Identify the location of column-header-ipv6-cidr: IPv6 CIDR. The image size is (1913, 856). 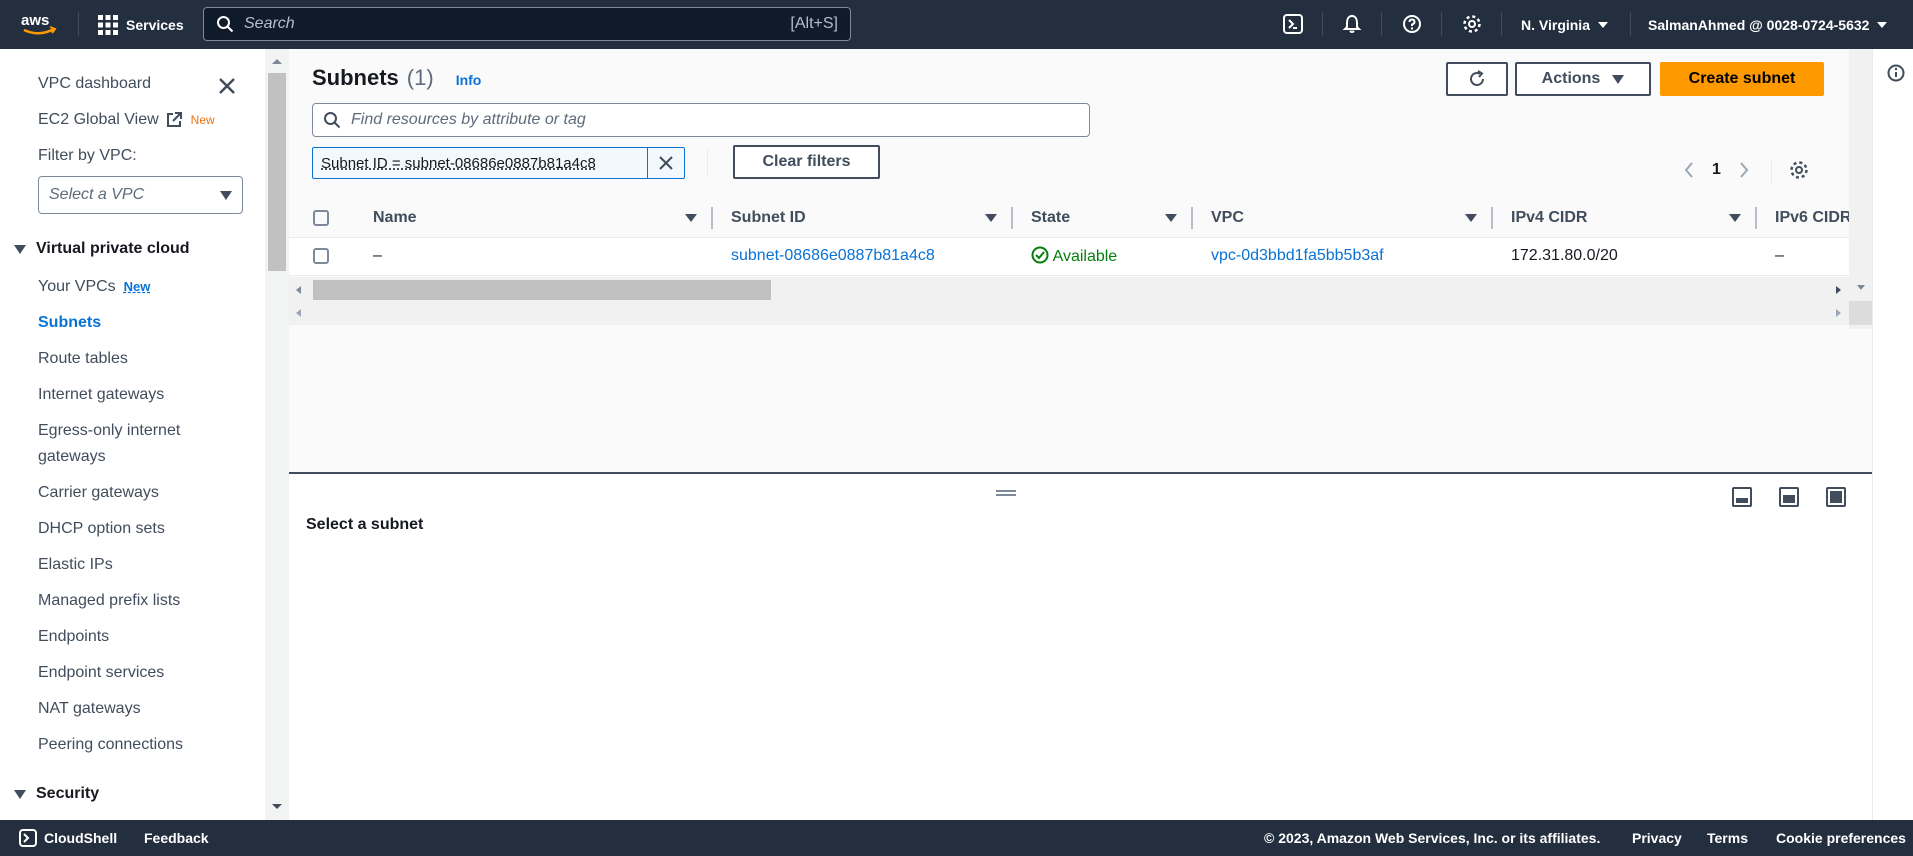
(1805, 218).